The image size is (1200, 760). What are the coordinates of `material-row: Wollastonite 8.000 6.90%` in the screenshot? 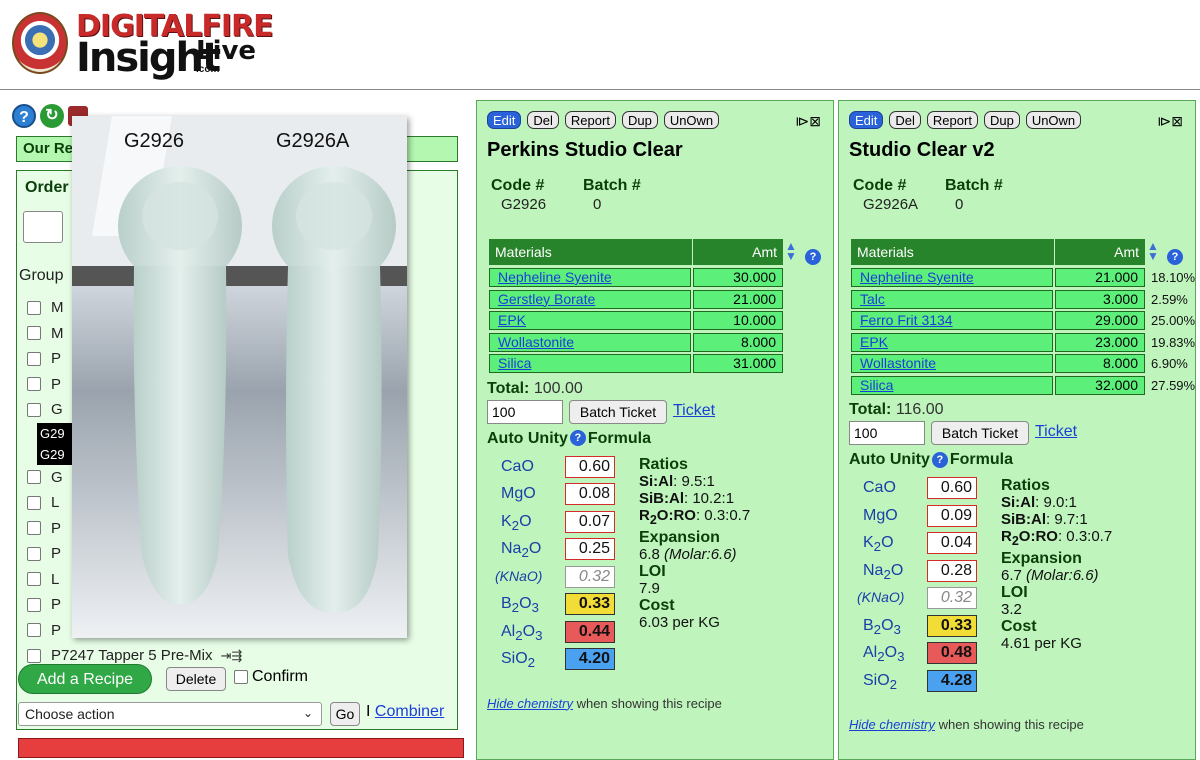 It's located at (1019, 363).